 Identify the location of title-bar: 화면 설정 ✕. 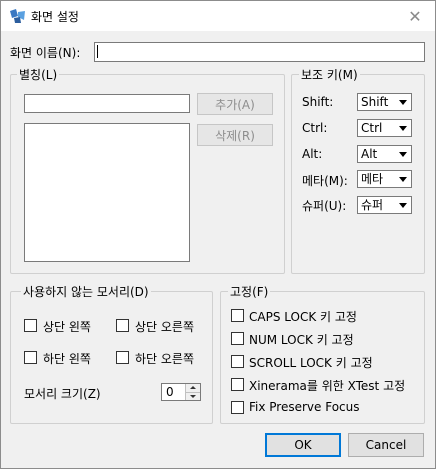
(218, 16).